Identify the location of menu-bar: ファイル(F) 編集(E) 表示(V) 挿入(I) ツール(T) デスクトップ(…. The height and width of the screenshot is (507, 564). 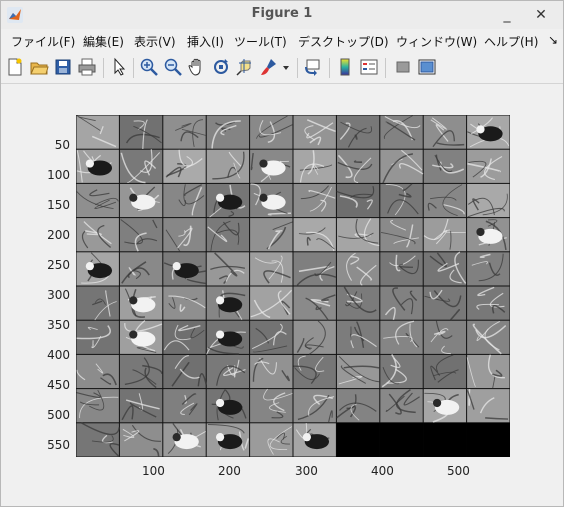
(282, 41).